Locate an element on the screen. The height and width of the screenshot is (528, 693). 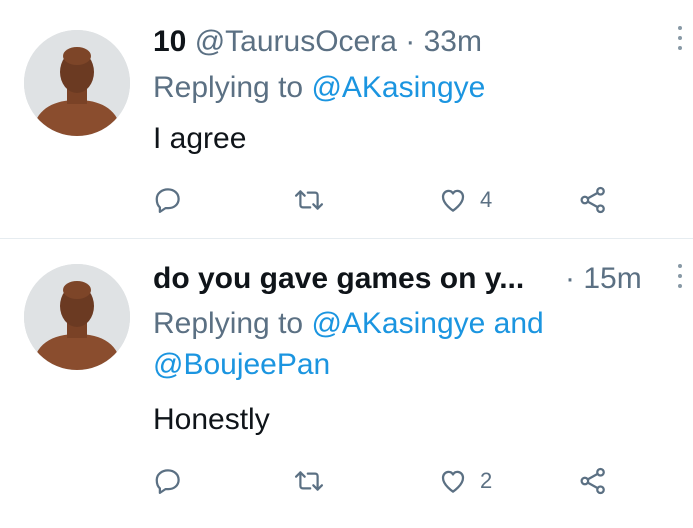
replying-to: Replying to @AKasingye is located at coordinates (319, 88).